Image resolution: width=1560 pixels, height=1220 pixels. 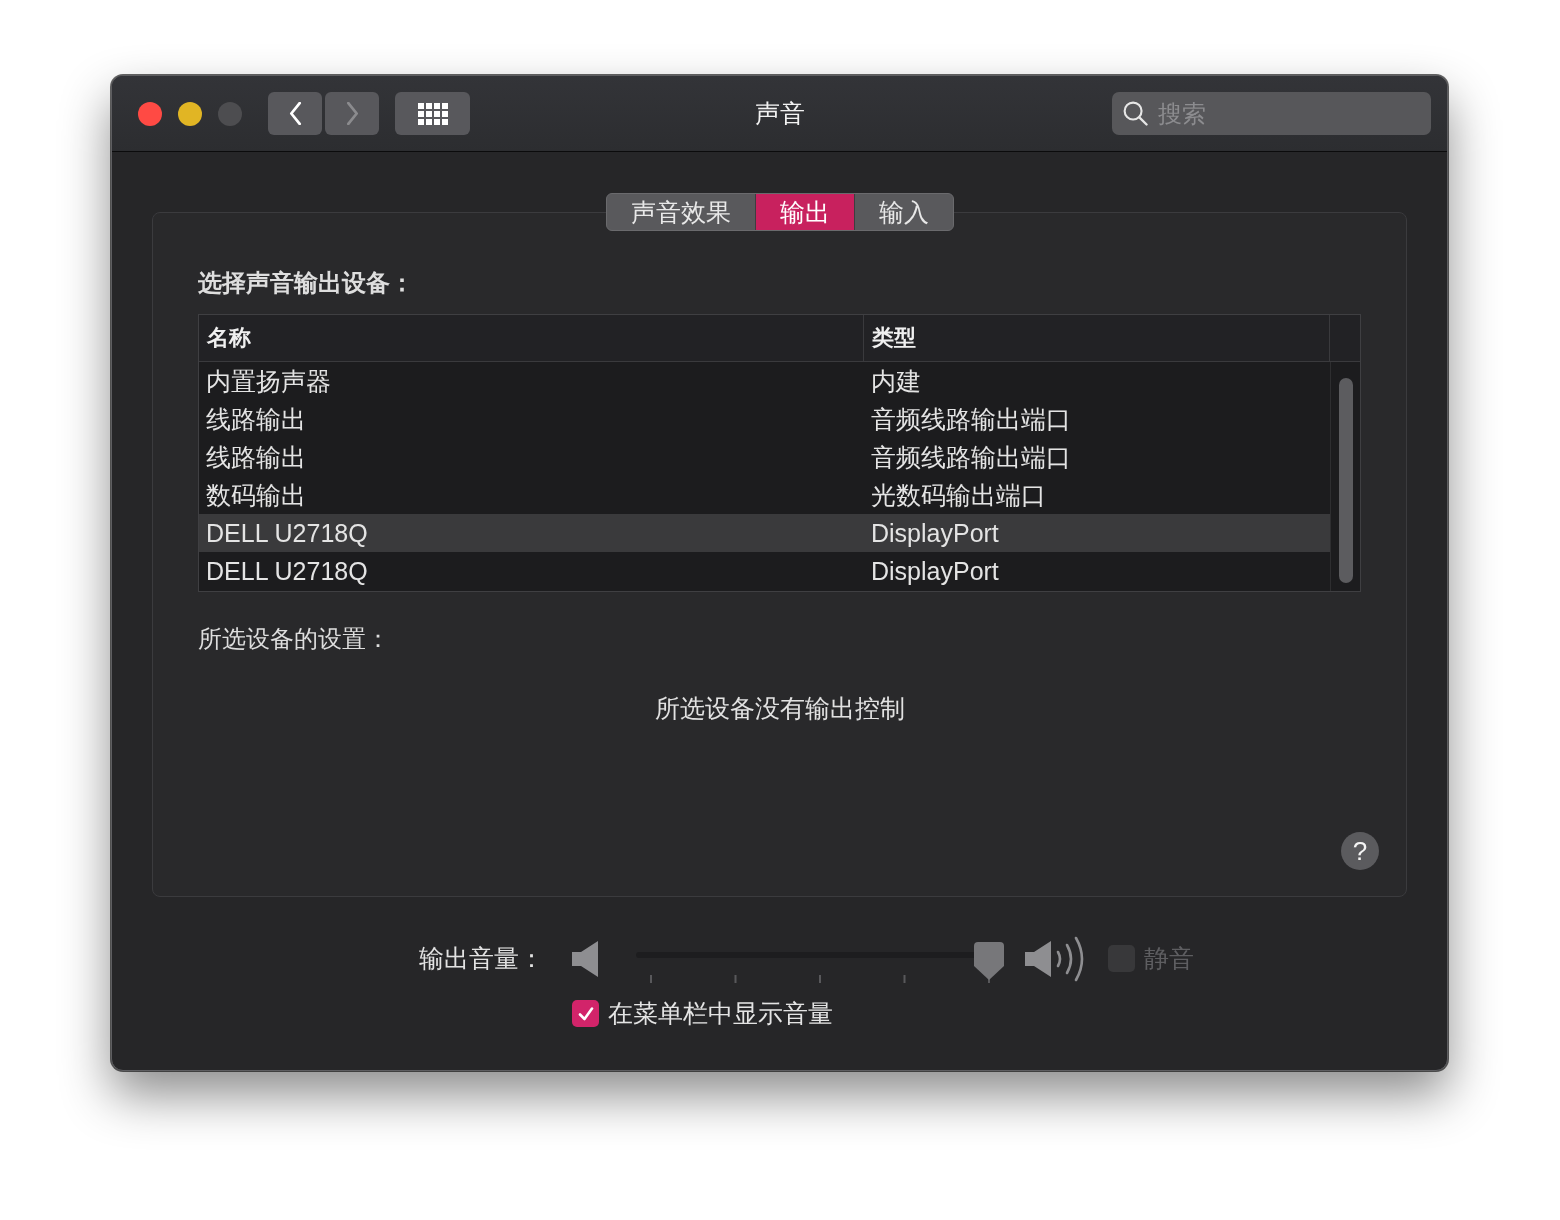 I want to click on search-icon, so click(x=1135, y=113).